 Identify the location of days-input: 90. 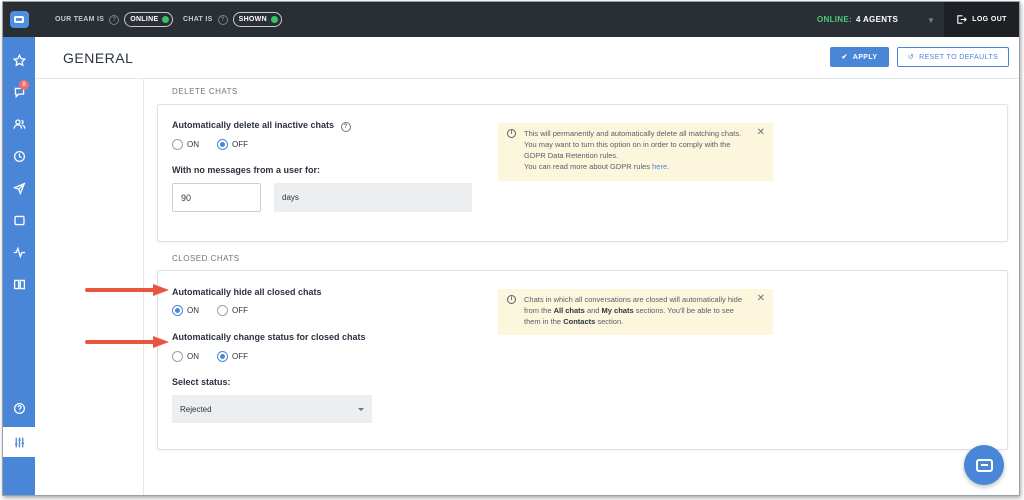
(216, 197).